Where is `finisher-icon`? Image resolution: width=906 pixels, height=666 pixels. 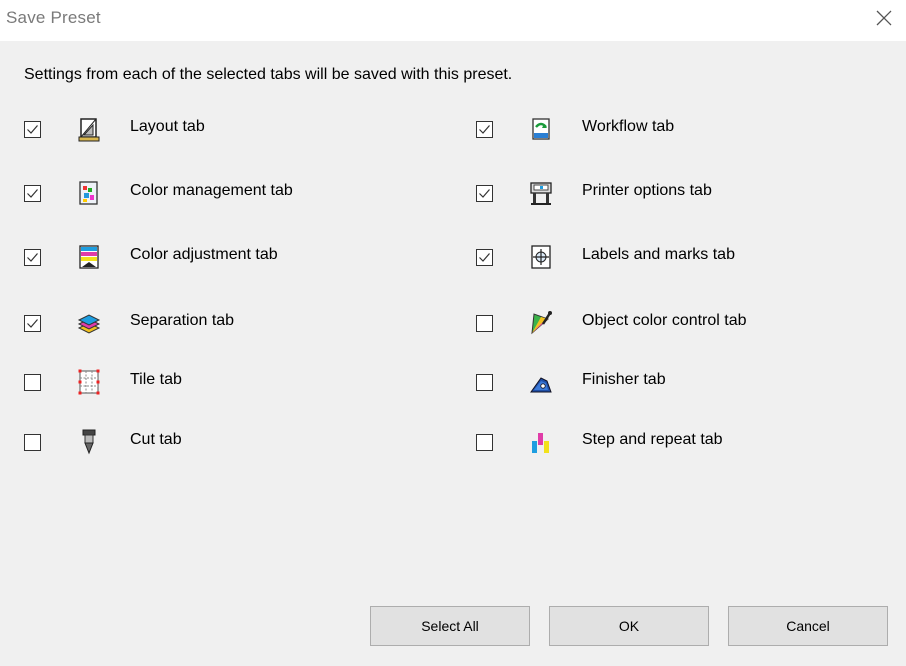 finisher-icon is located at coordinates (541, 385).